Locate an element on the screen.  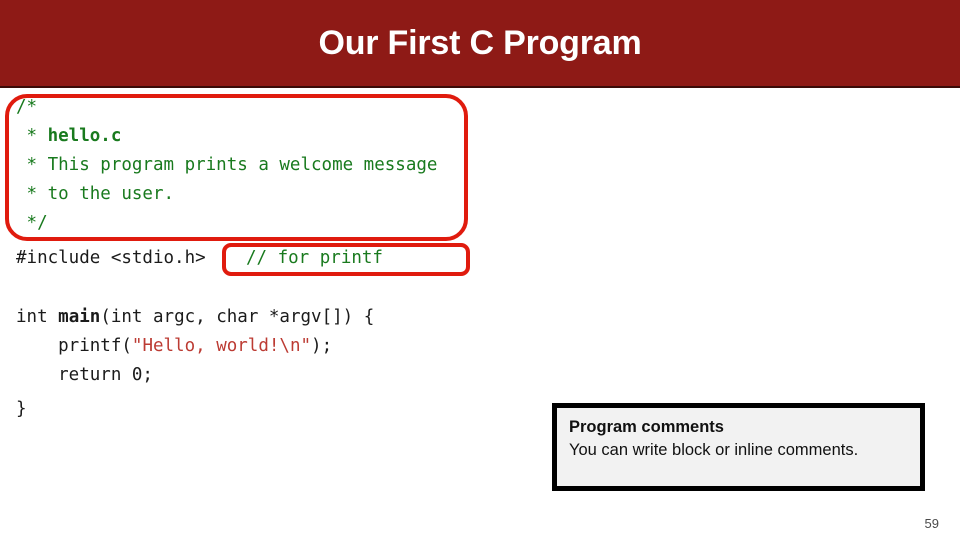
code-token: (int argc, char *argv[]) { is located at coordinates (237, 317).